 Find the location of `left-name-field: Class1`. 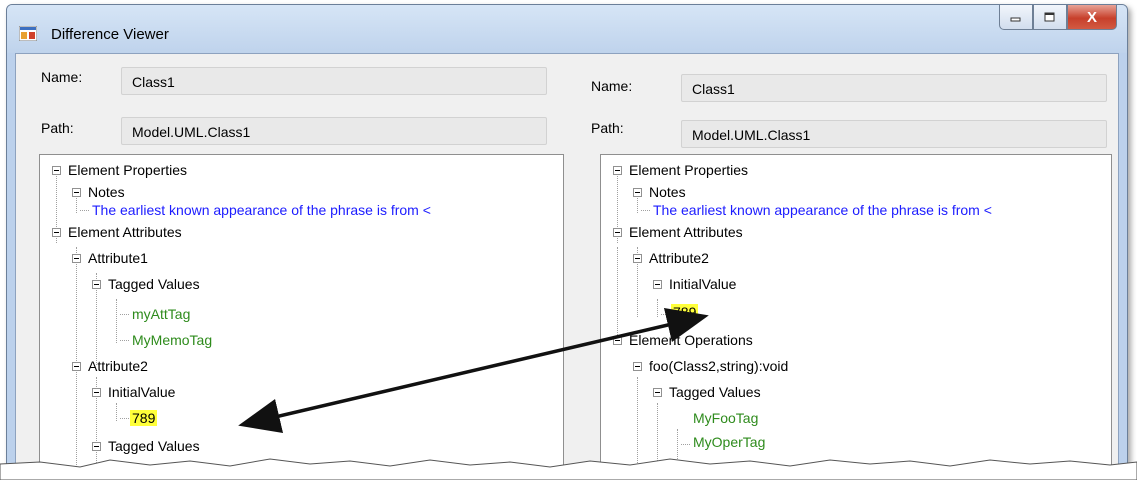

left-name-field: Class1 is located at coordinates (334, 81).